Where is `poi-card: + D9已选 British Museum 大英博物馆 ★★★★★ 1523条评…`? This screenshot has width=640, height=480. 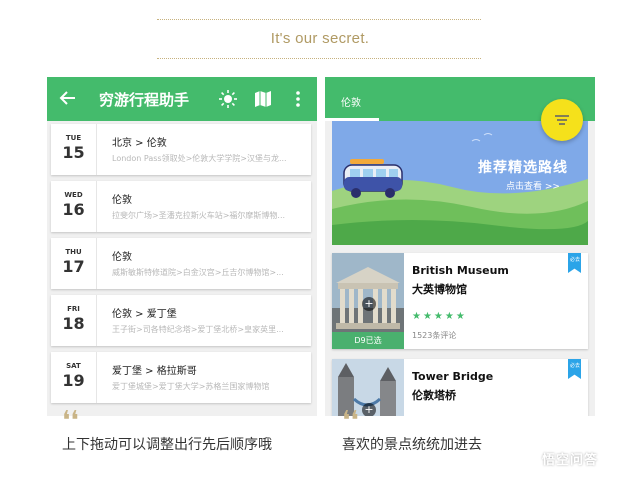 poi-card: + D9已选 British Museum 大英博物馆 ★★★★★ 1523条评… is located at coordinates (460, 301).